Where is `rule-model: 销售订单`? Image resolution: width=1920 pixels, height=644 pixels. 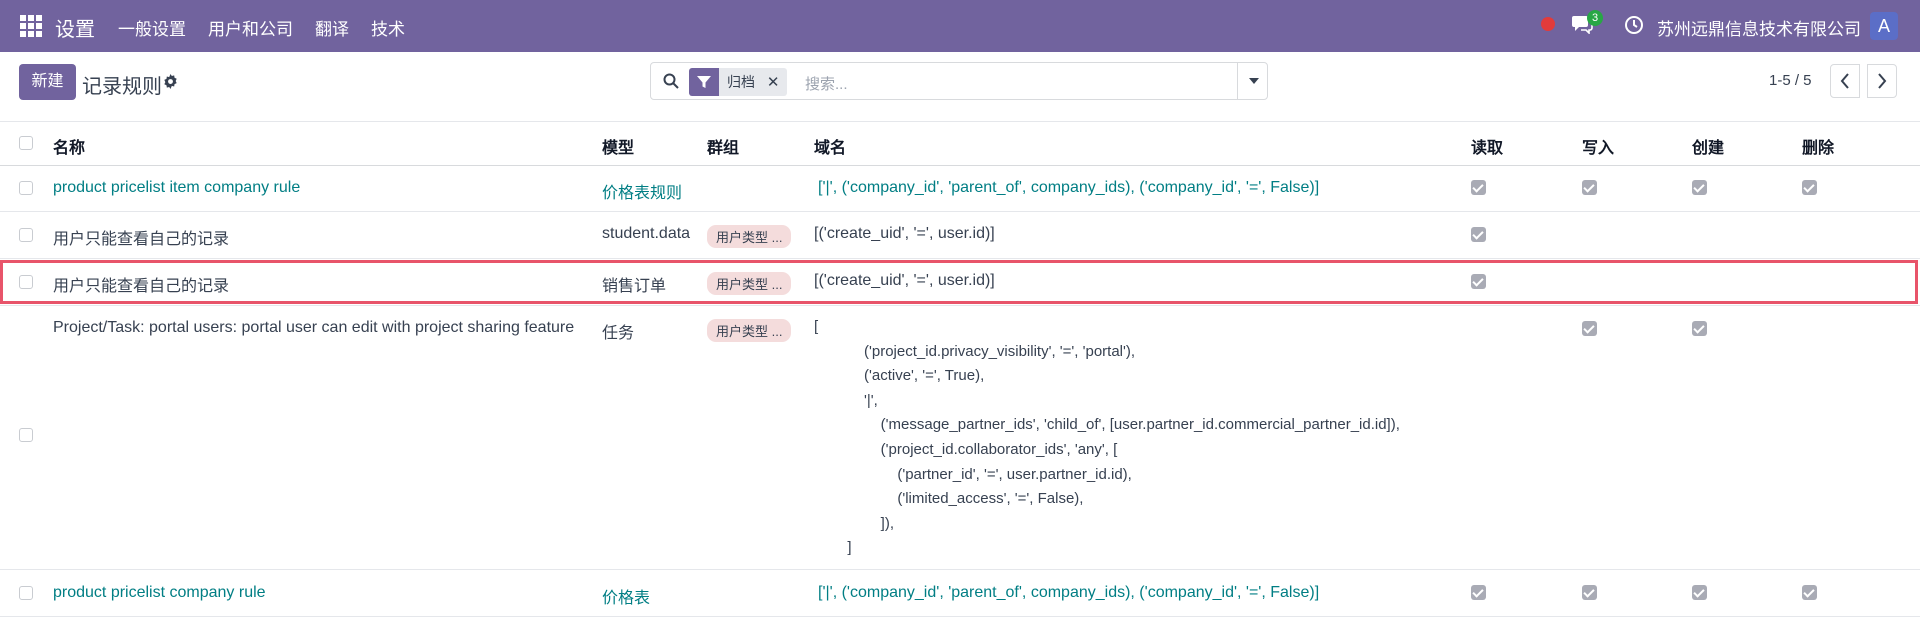 rule-model: 销售订单 is located at coordinates (634, 284).